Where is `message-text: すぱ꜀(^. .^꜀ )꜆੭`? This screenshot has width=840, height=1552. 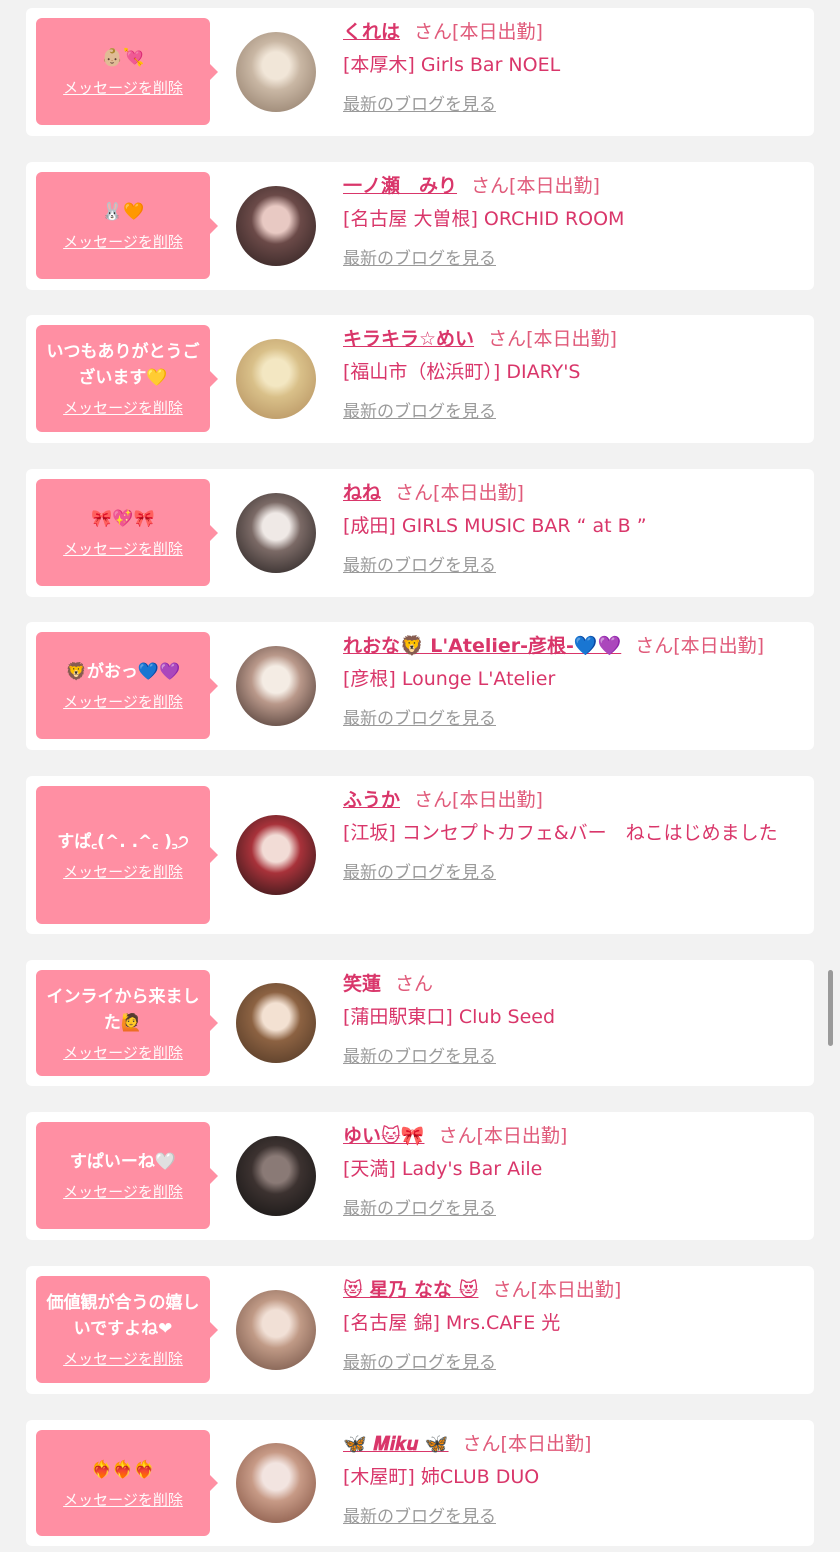 message-text: すぱ꜀(^. .^꜀ )꜆੭ is located at coordinates (123, 841).